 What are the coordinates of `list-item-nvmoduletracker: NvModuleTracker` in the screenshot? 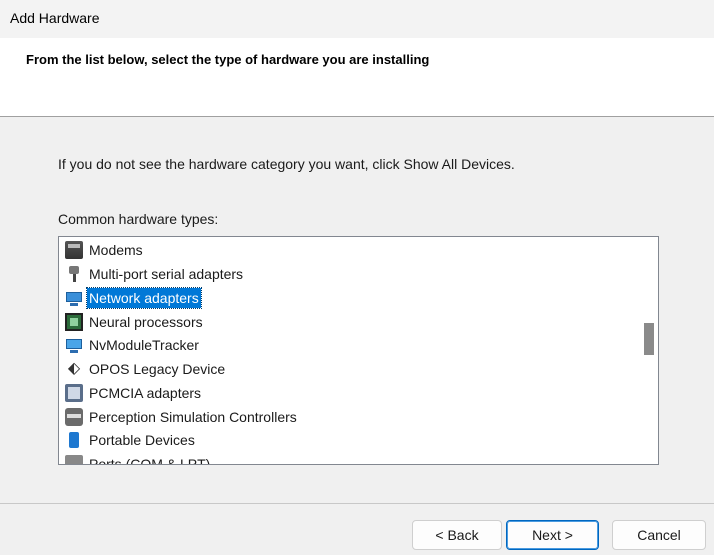 It's located at (133, 345).